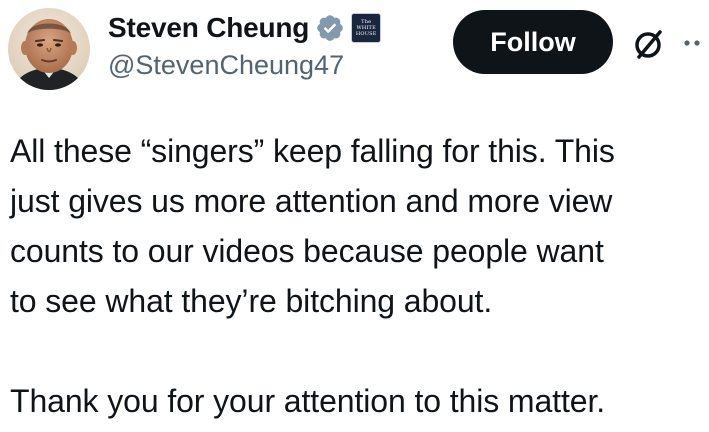 This screenshot has height=432, width=709. Describe the element at coordinates (693, 43) in the screenshot. I see `more-dots-icon` at that location.